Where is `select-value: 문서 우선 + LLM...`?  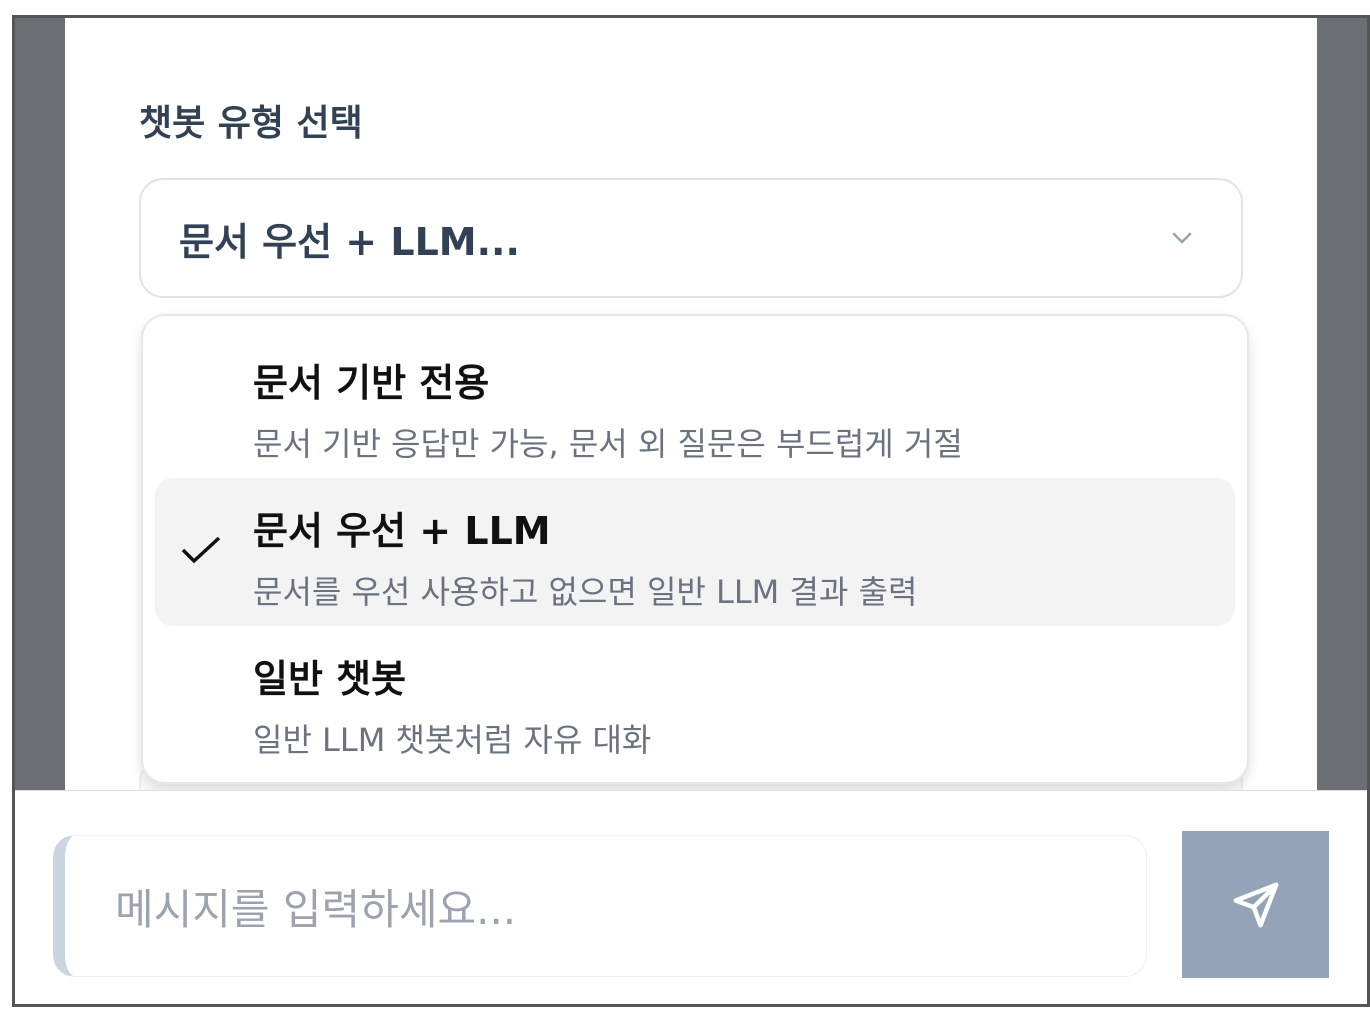 select-value: 문서 우선 + LLM... is located at coordinates (349, 241).